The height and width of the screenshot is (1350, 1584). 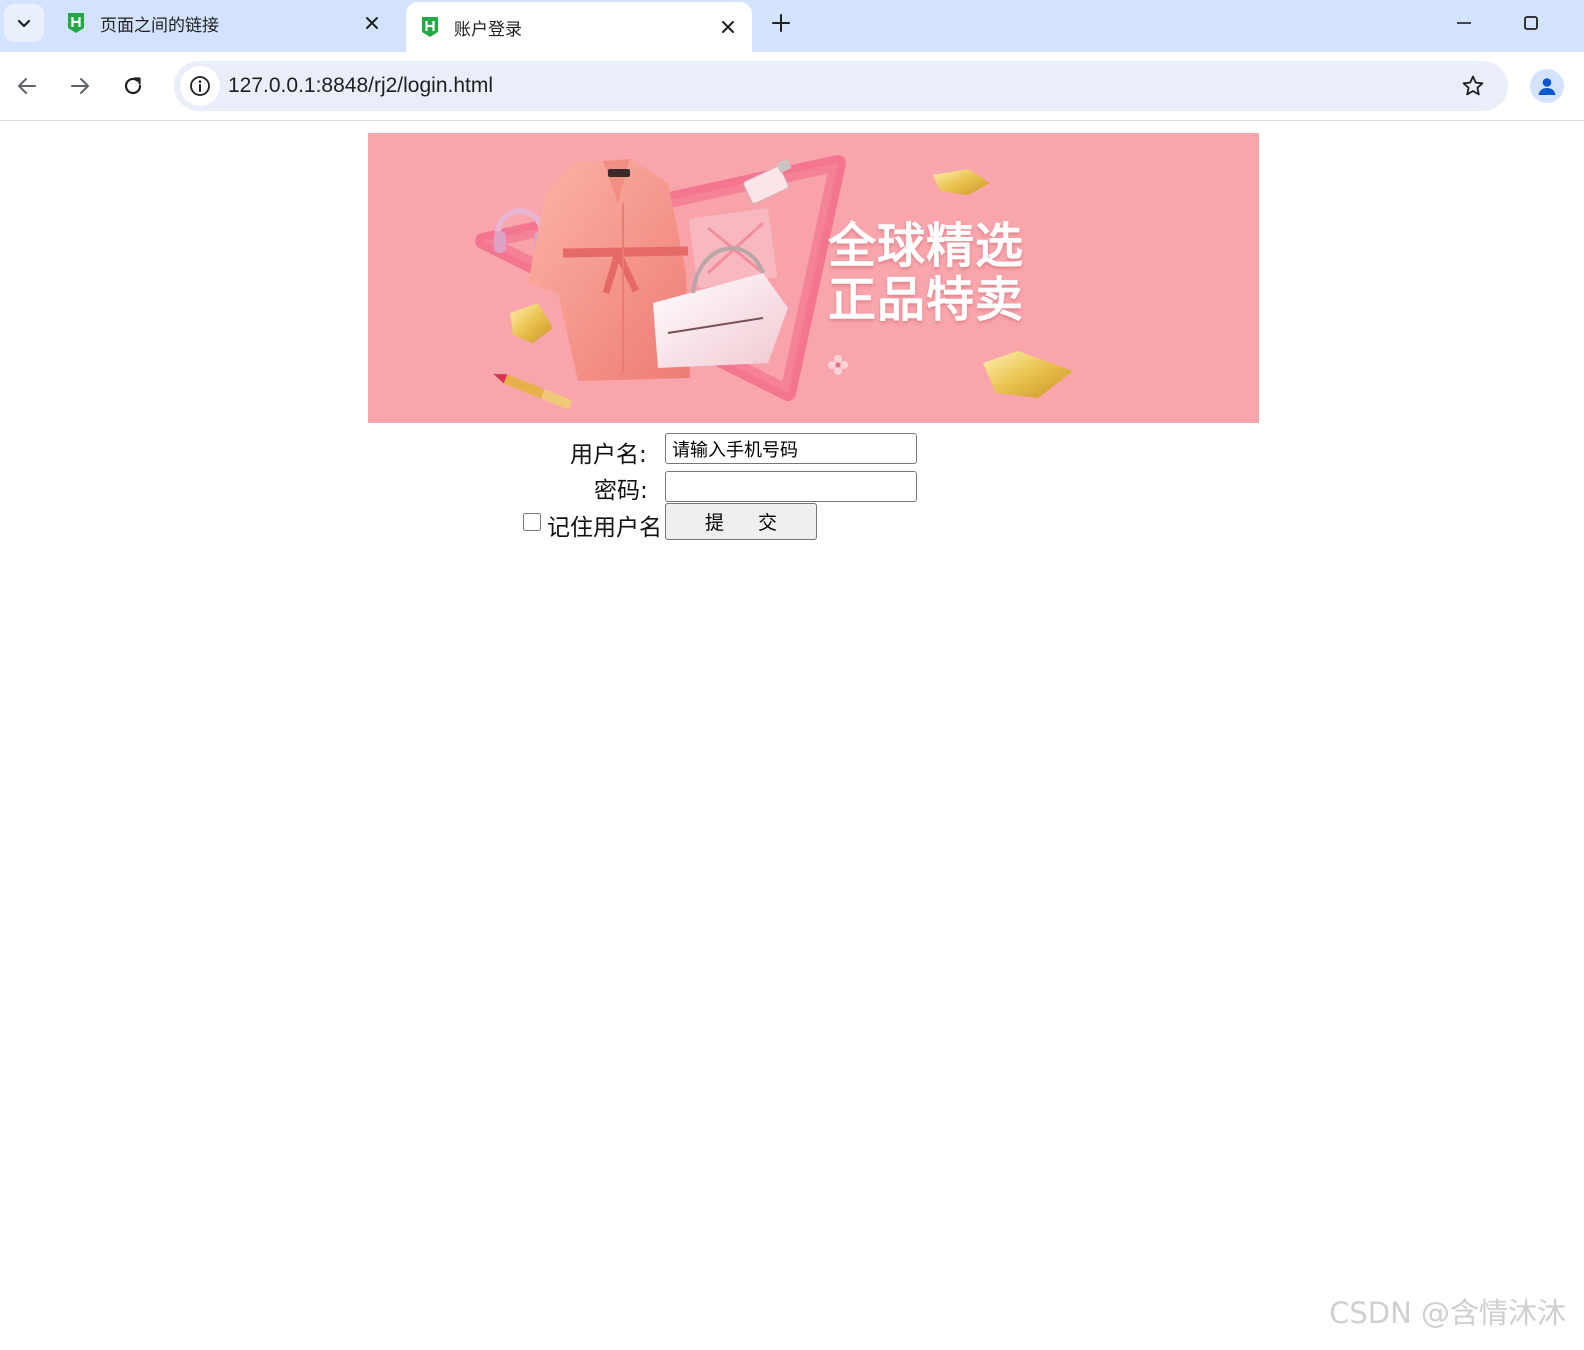 I want to click on browser-toolbar: 127.0.0.1:8848/rj2/login.html, so click(x=792, y=86).